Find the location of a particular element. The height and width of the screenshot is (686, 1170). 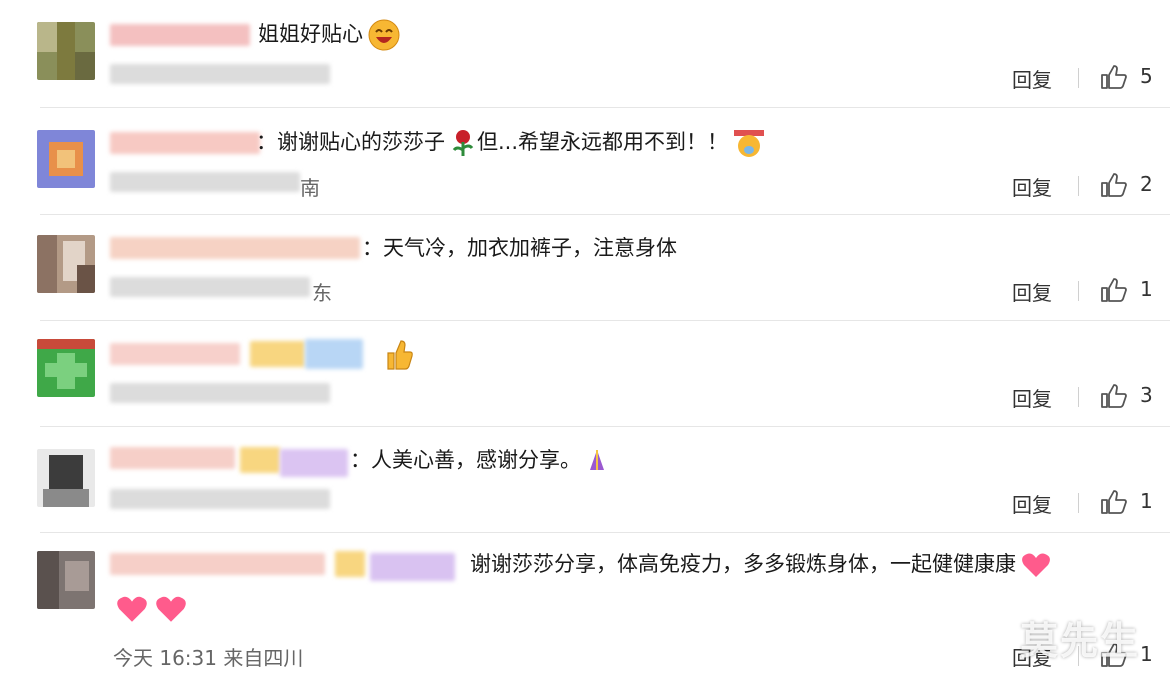

thumbs-up-emoji is located at coordinates (400, 355).